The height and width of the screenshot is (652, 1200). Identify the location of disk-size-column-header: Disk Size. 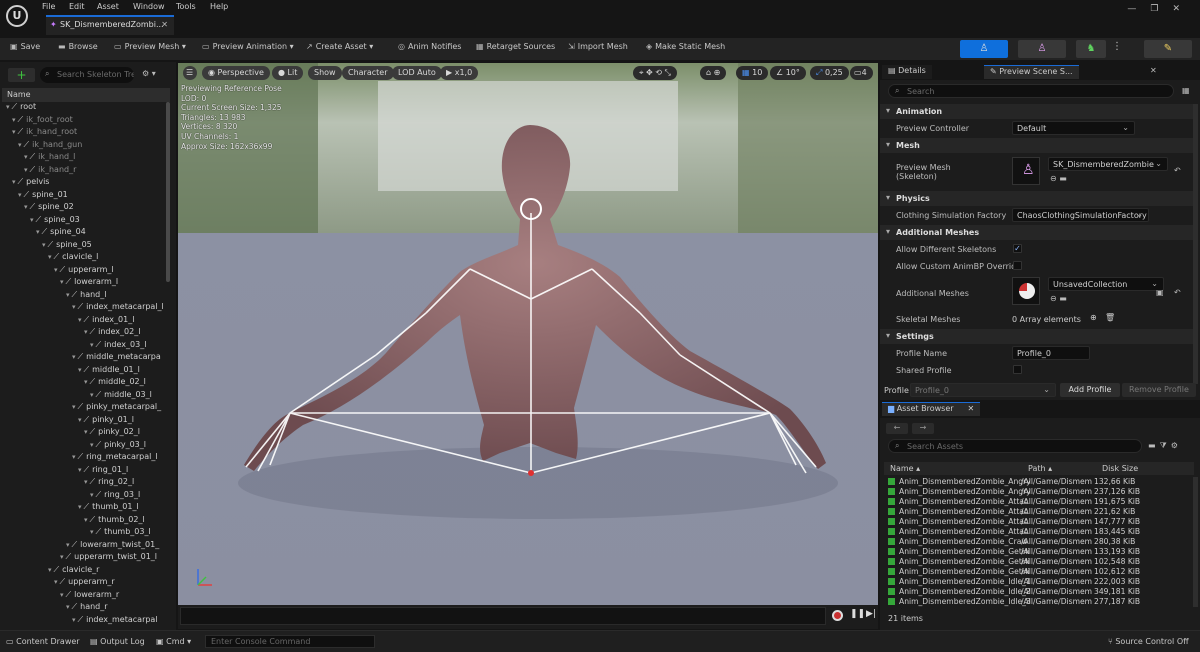
(1120, 468).